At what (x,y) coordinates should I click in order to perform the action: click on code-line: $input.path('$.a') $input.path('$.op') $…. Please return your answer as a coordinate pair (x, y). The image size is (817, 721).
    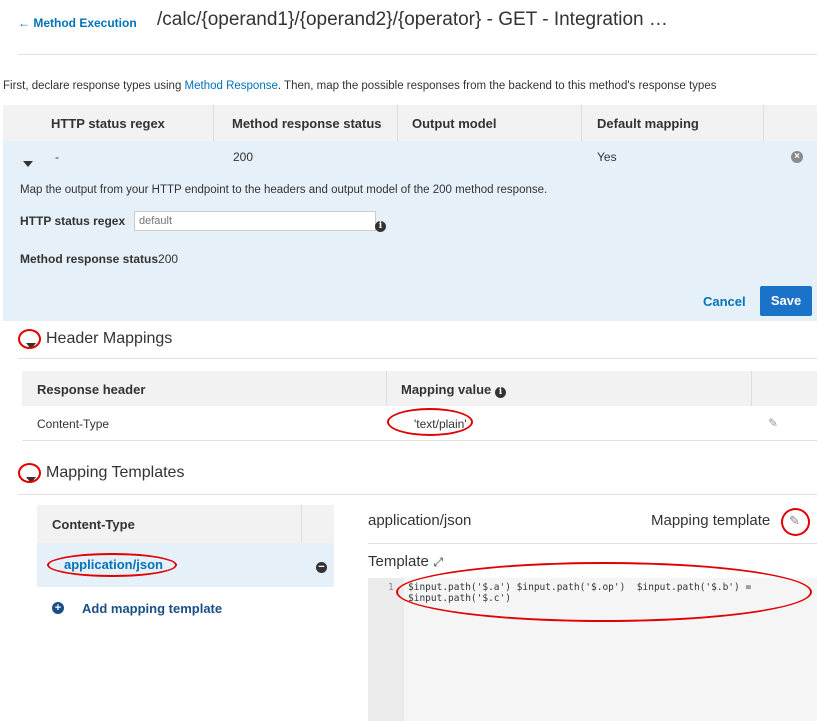
    Looking at the image, I should click on (580, 587).